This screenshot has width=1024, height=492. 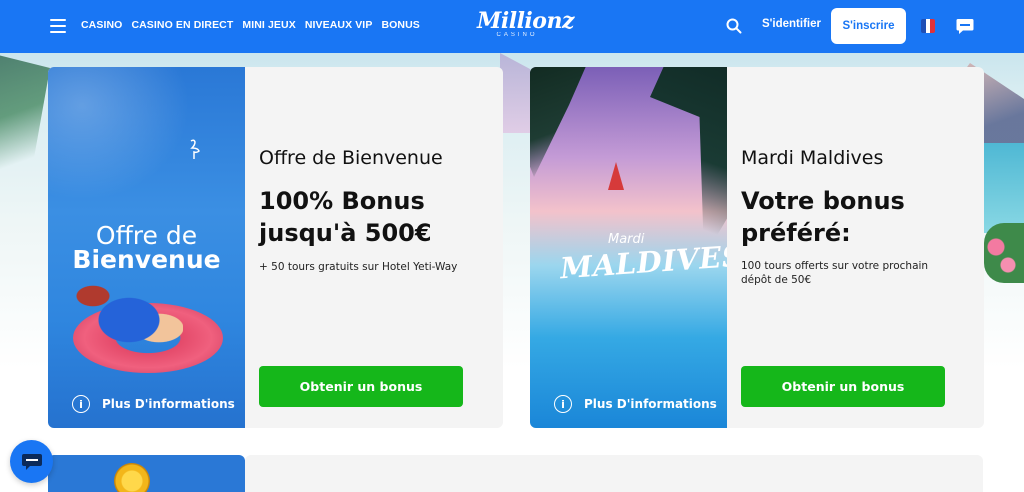 I want to click on card-title: Votre bonus préféré:, so click(x=823, y=217).